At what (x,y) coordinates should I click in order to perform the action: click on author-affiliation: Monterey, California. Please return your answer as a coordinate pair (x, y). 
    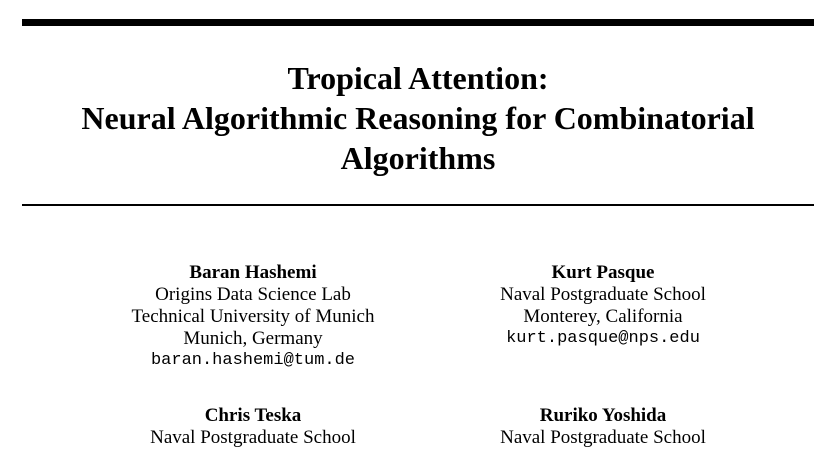
    Looking at the image, I should click on (603, 316).